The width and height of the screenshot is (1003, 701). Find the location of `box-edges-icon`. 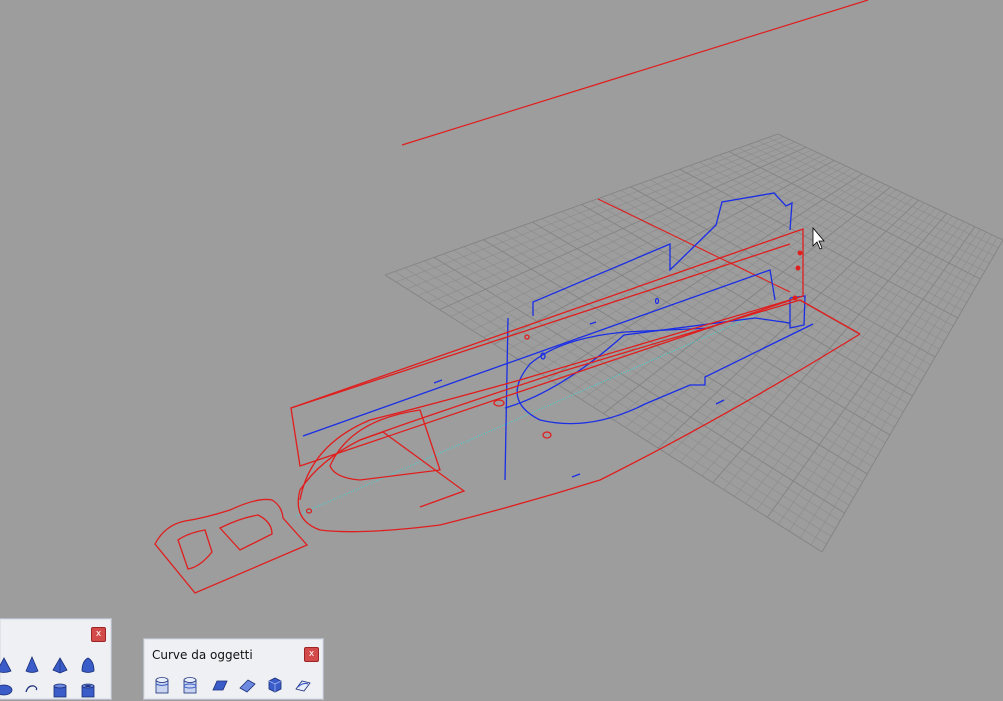

box-edges-icon is located at coordinates (274, 684).